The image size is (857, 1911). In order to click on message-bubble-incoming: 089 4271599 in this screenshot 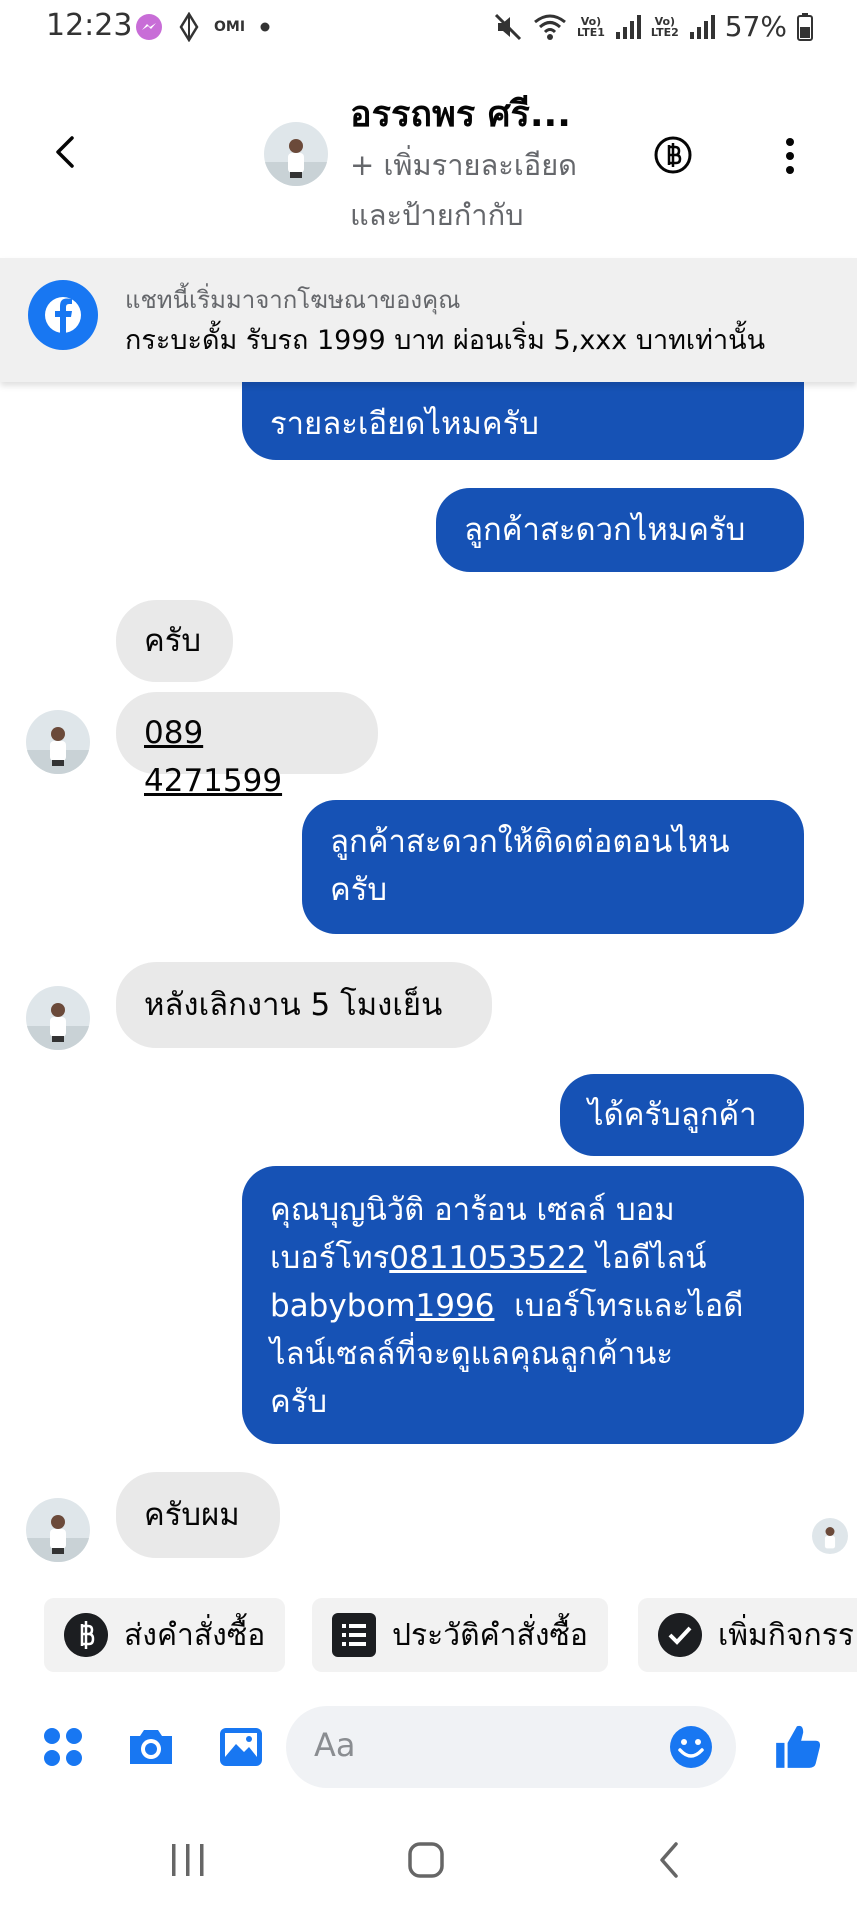, I will do `click(247, 745)`.